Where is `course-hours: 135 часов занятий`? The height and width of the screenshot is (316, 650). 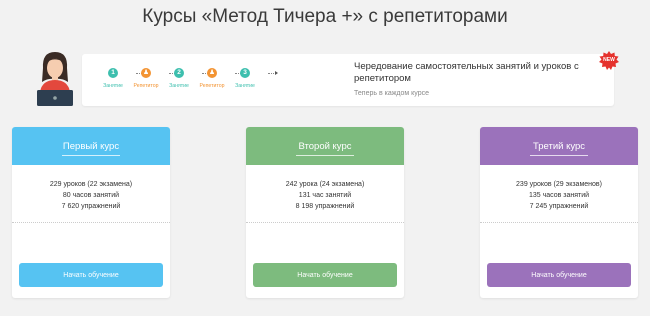
course-hours: 135 часов занятий is located at coordinates (559, 195).